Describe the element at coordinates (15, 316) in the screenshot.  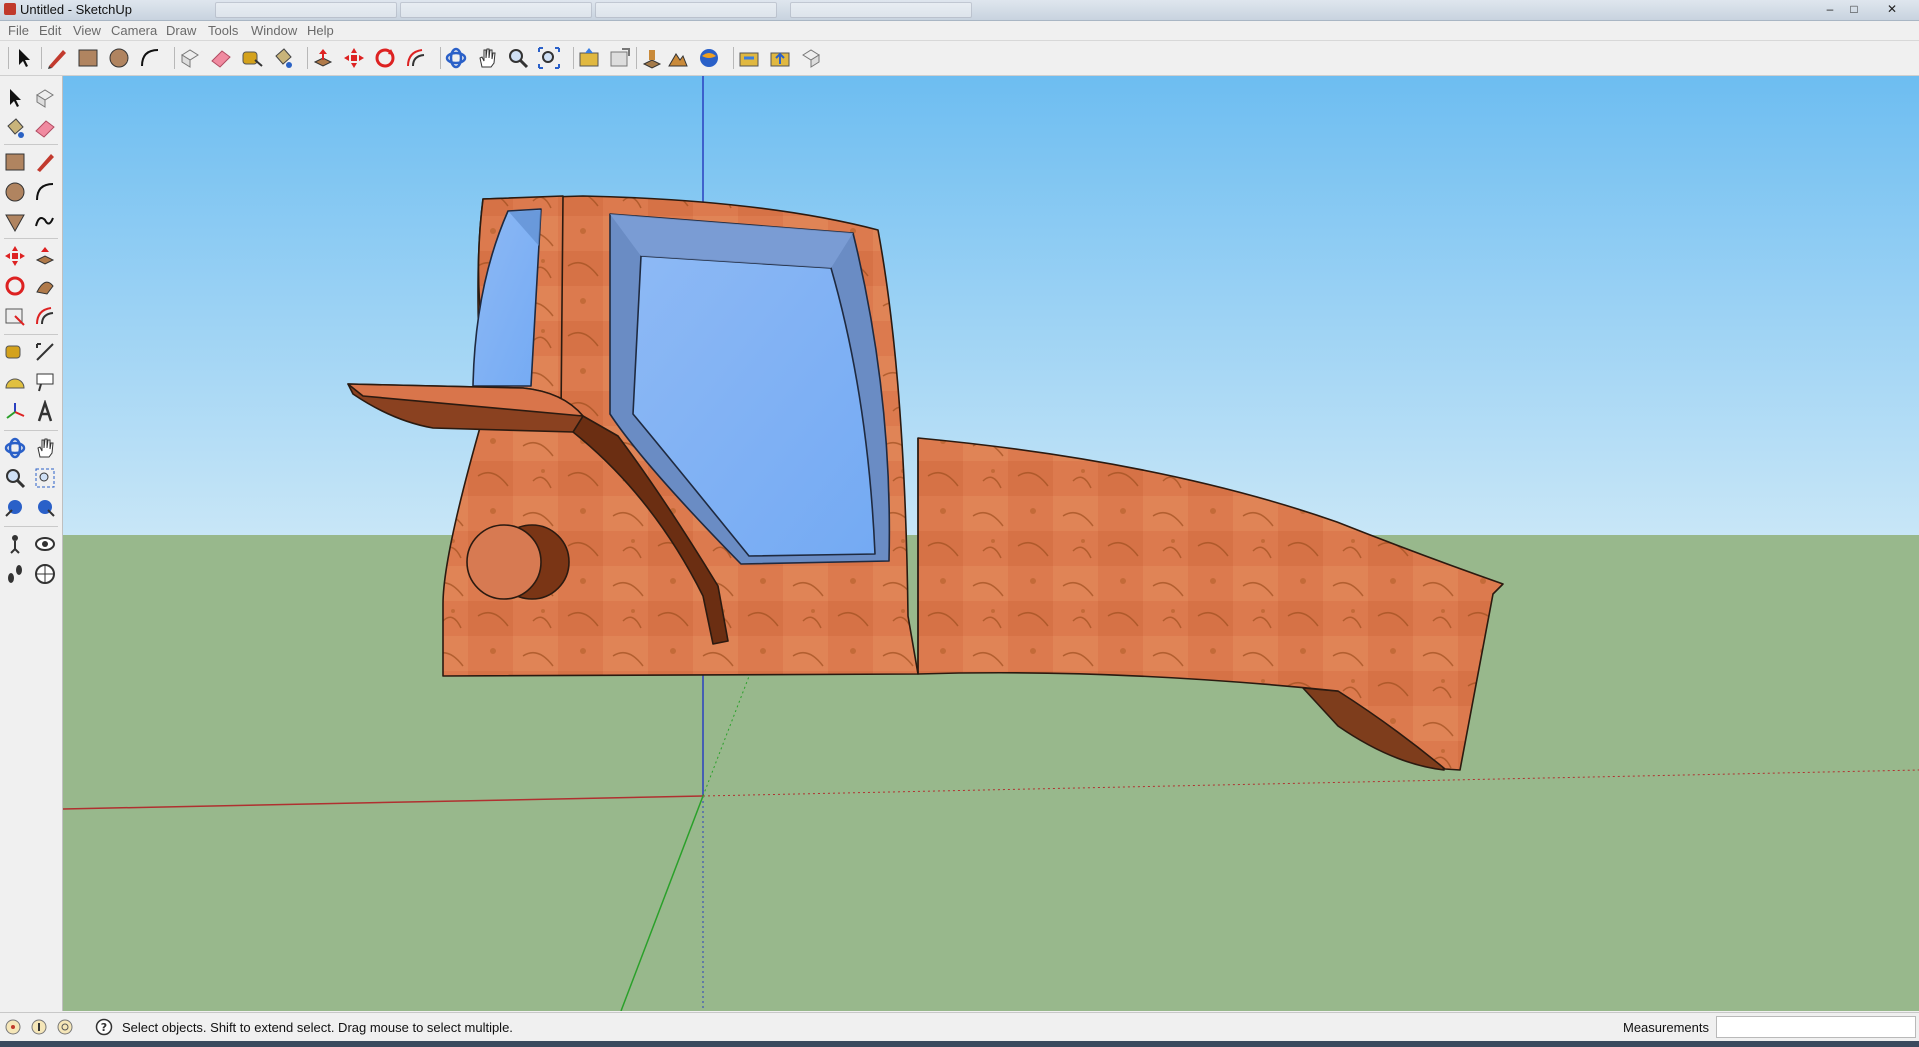
I see `scale-icon` at that location.